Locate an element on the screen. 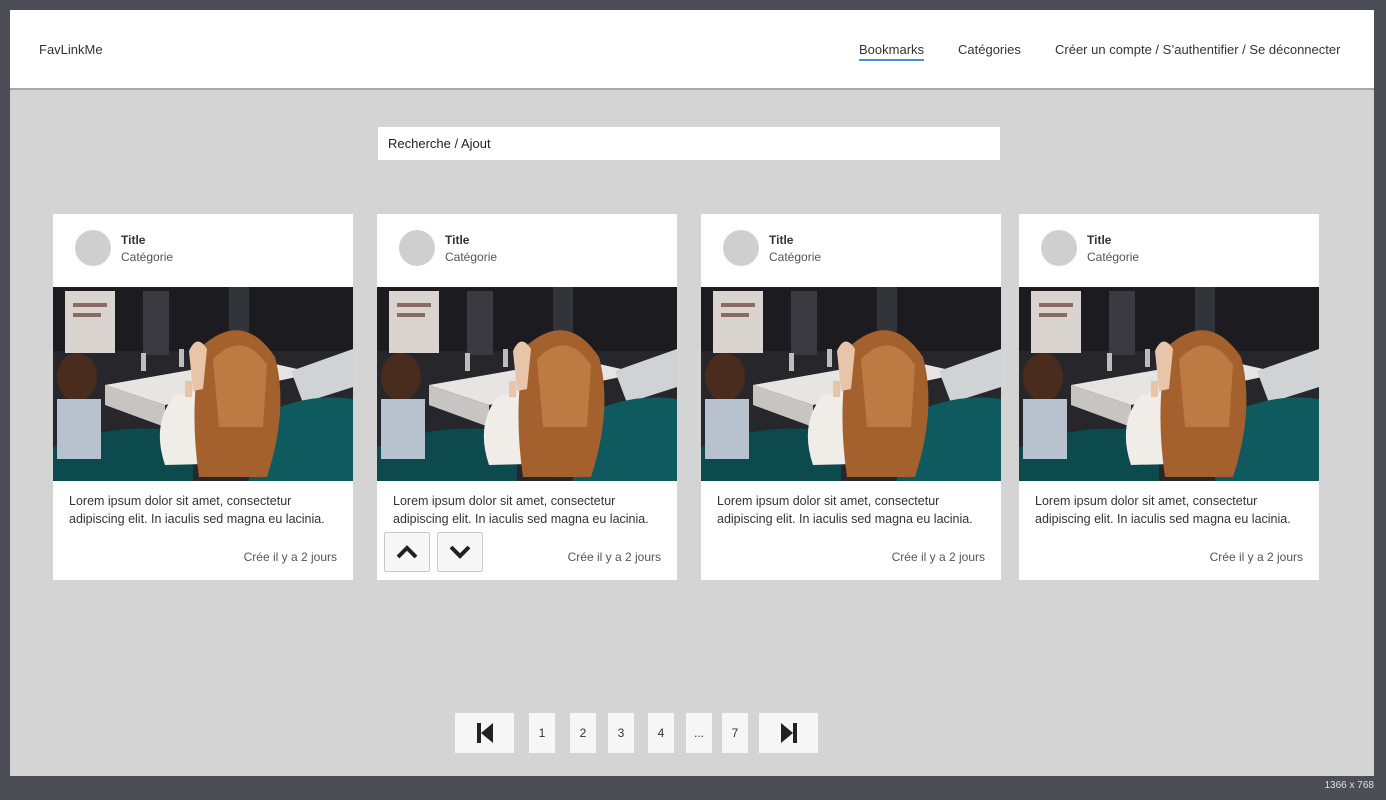 The width and height of the screenshot is (1386, 800). page-1-button: 1 is located at coordinates (542, 733).